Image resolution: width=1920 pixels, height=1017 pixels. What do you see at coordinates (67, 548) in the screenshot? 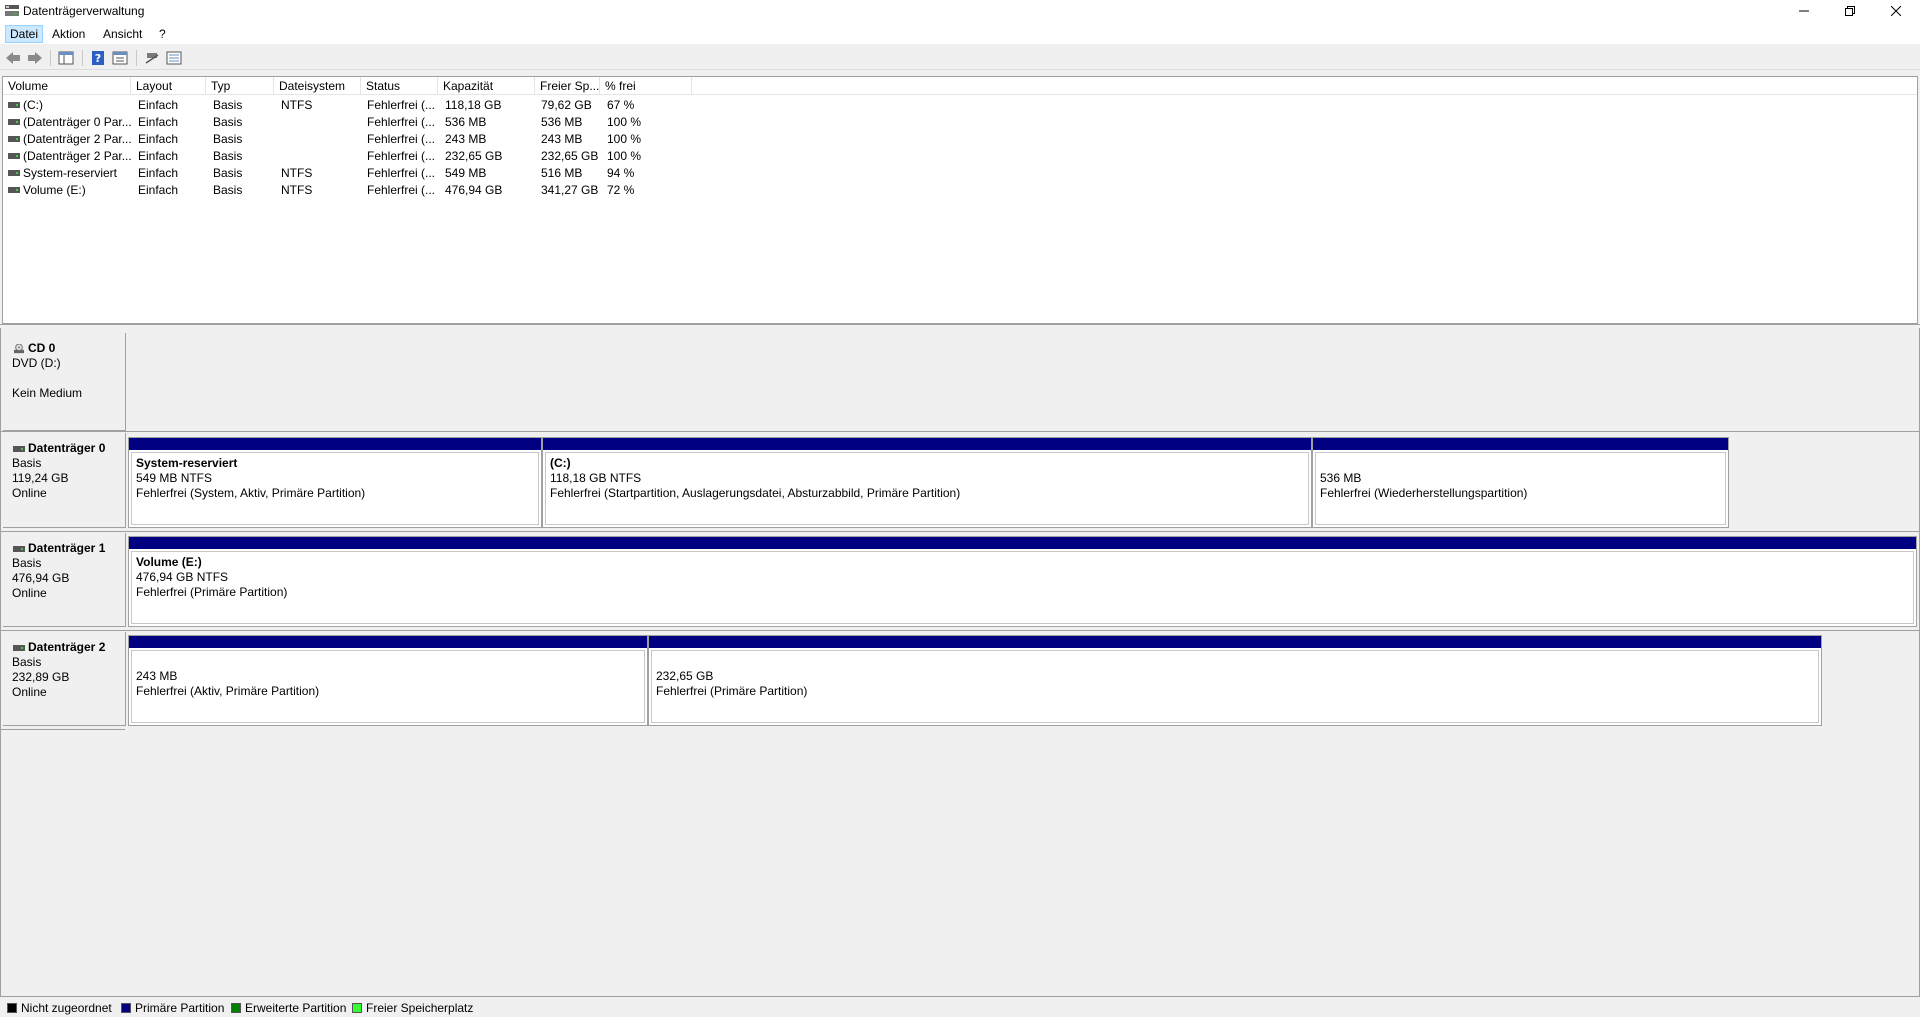
I see `disk-name-text: Datenträger 1` at bounding box center [67, 548].